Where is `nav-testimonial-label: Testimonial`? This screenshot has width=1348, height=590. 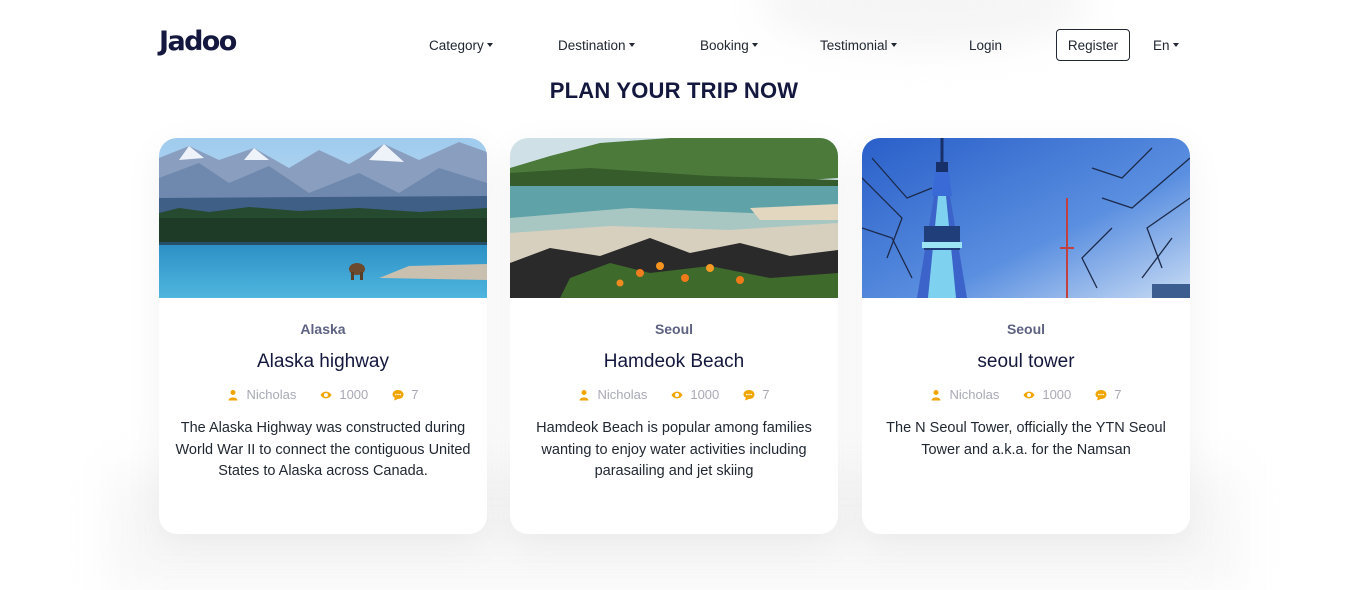 nav-testimonial-label: Testimonial is located at coordinates (854, 45).